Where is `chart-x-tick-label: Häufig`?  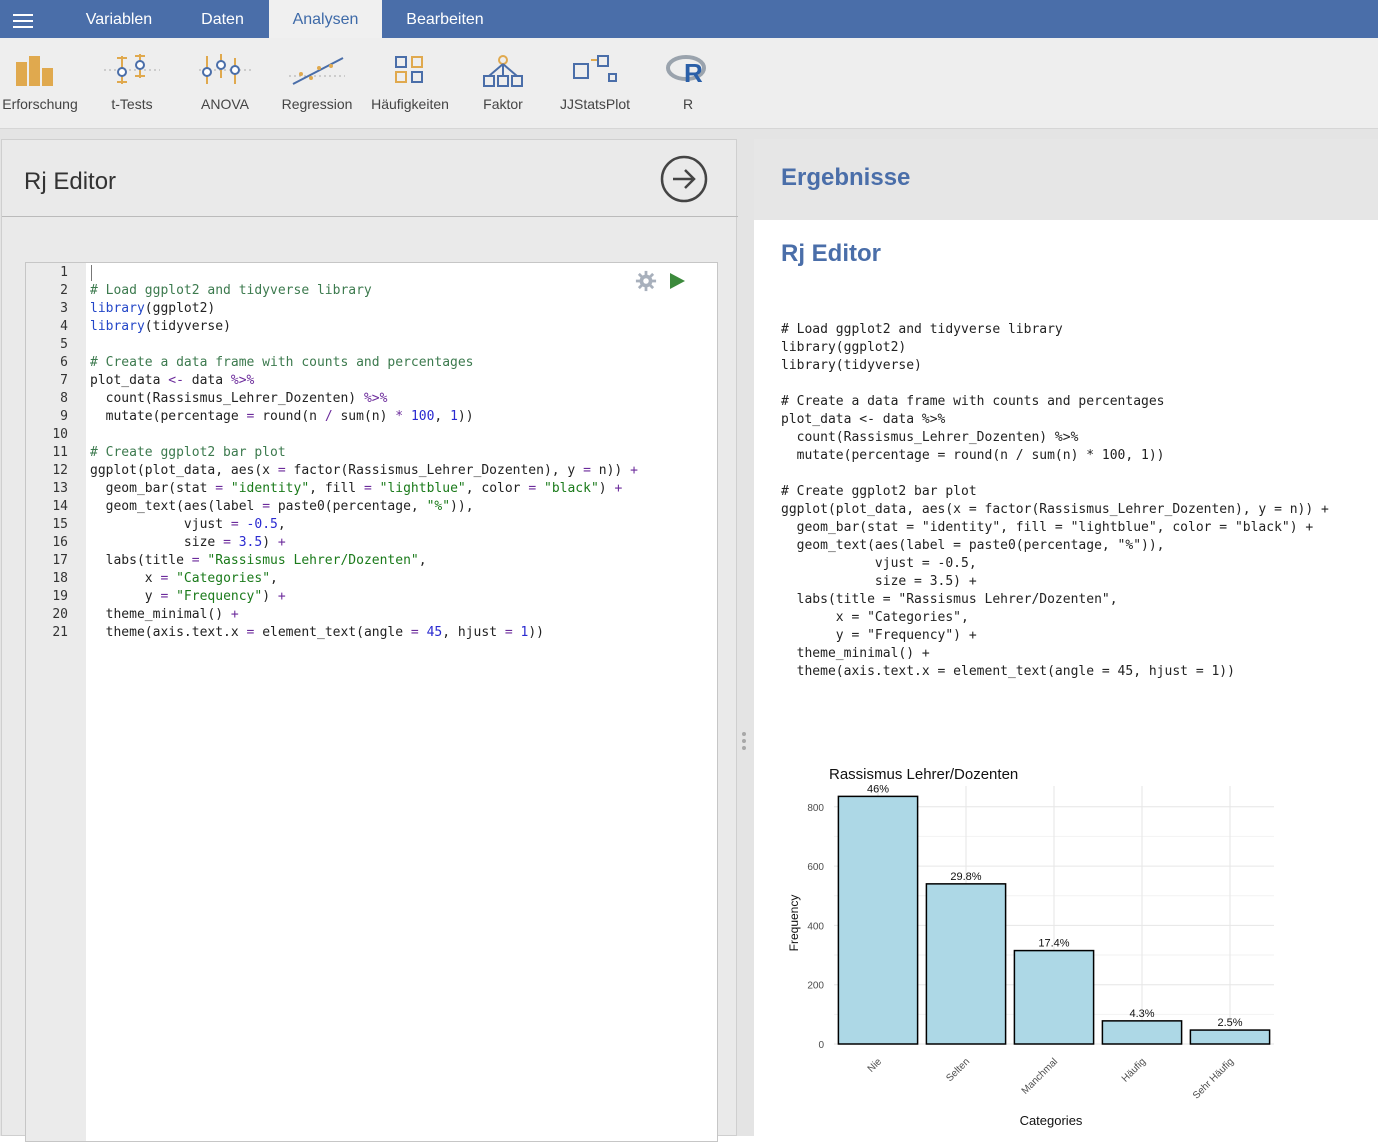
chart-x-tick-label: Häufig is located at coordinates (1134, 1070).